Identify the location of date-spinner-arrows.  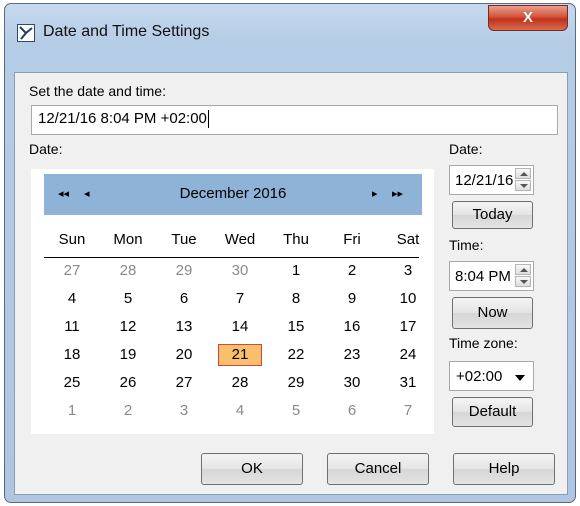
(523, 180).